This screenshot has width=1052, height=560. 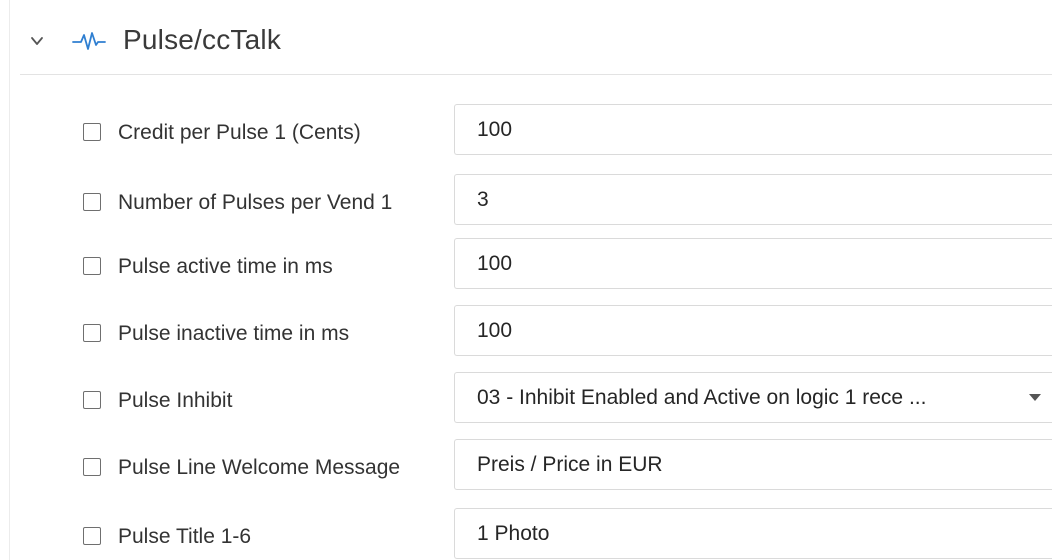 I want to click on welcome-message-input: Preis / Price in EUR, so click(x=753, y=464).